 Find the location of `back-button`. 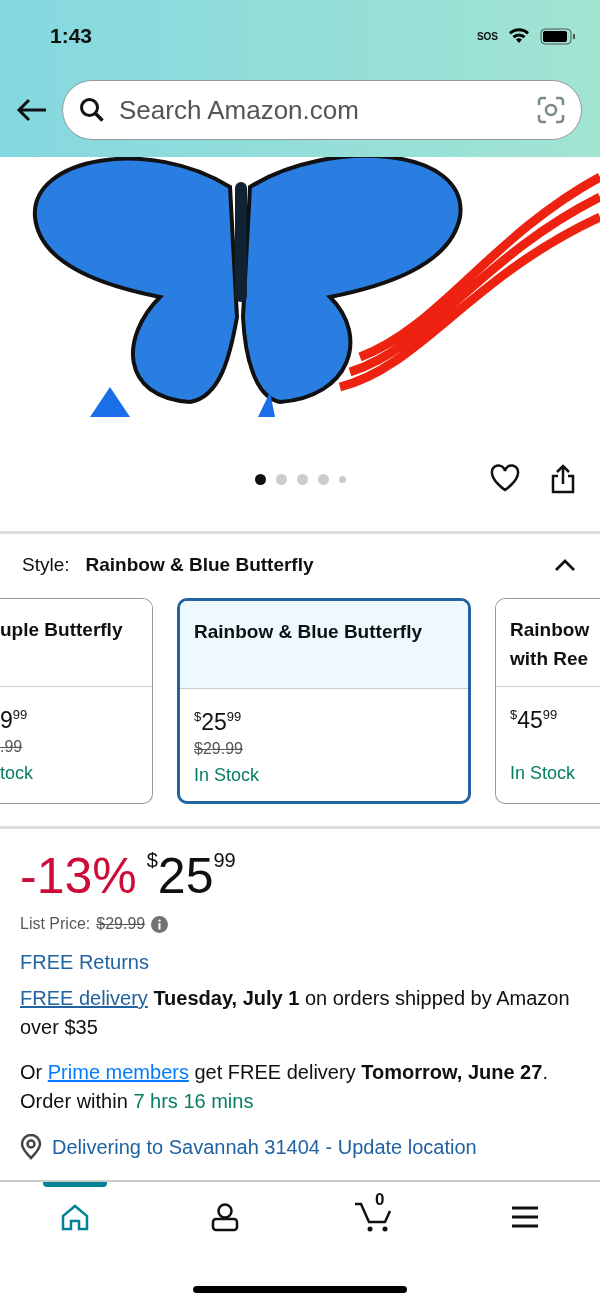

back-button is located at coordinates (32, 110).